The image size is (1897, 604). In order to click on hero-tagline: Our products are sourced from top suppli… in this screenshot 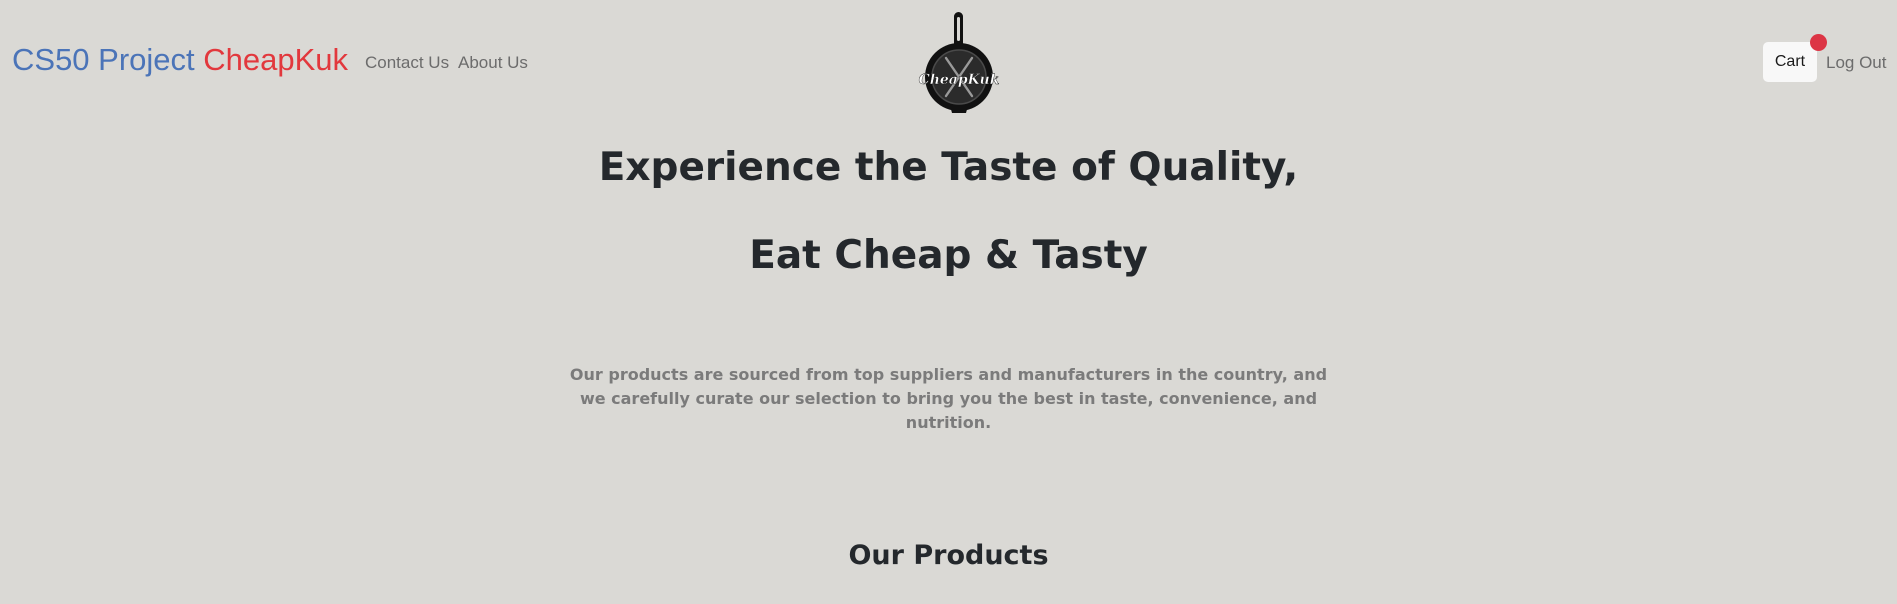, I will do `click(948, 398)`.